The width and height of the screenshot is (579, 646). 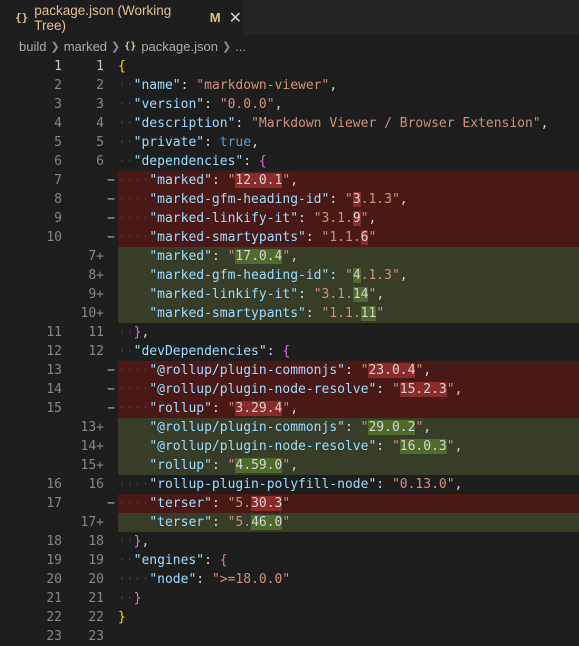 What do you see at coordinates (348, 579) in the screenshot?
I see `code-text: ····"node": ">=18.0.0"` at bounding box center [348, 579].